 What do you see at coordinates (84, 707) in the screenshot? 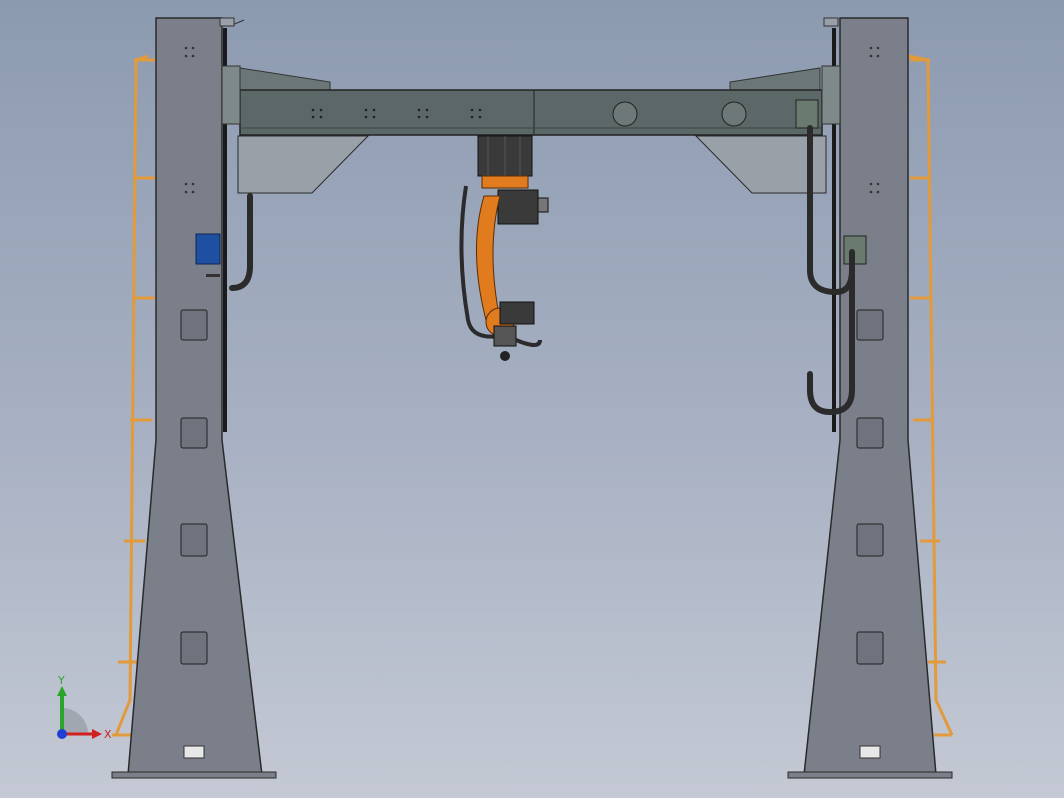
I see `coordinate-triad: Y X` at bounding box center [84, 707].